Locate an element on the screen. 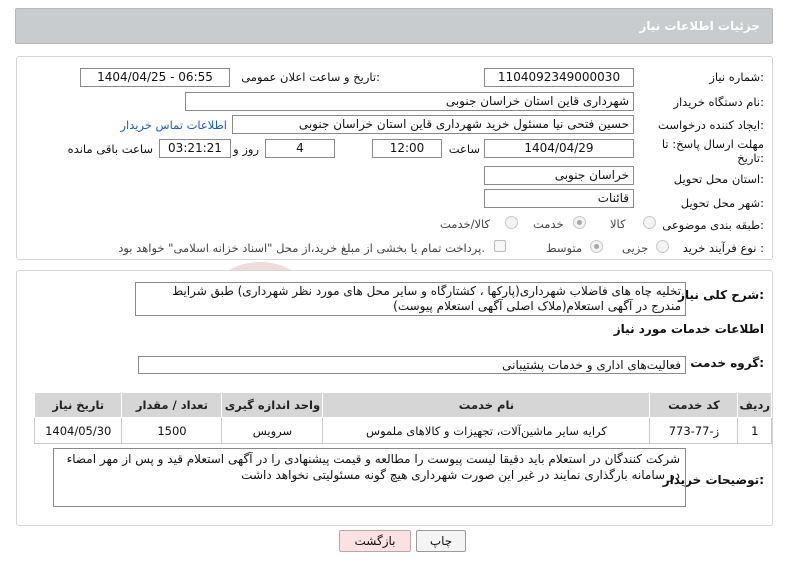  deadline-date-field: 1404/04/29 is located at coordinates (559, 148).